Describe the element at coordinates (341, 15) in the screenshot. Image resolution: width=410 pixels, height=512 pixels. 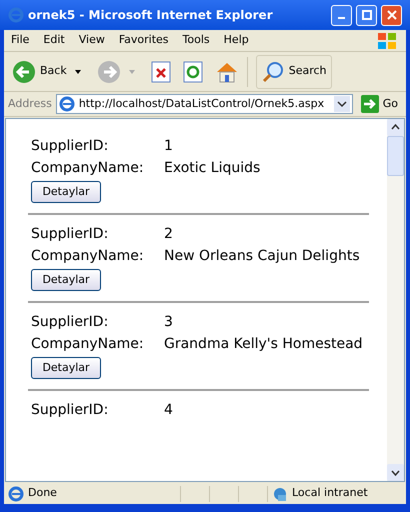
I see `minimize-button` at that location.